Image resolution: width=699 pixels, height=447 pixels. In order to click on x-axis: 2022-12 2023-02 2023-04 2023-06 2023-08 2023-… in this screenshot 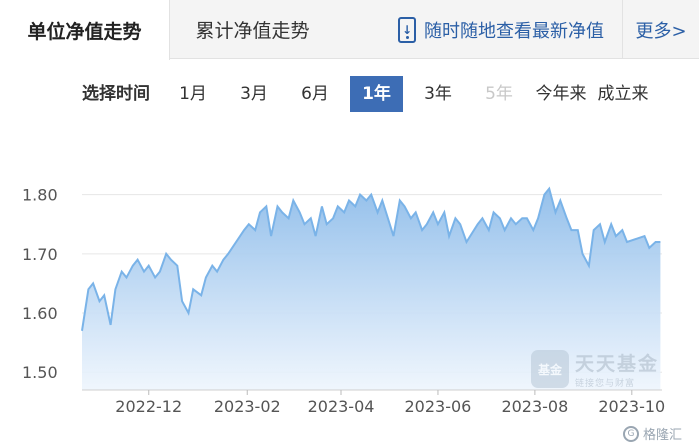, I will do `click(373, 402)`.